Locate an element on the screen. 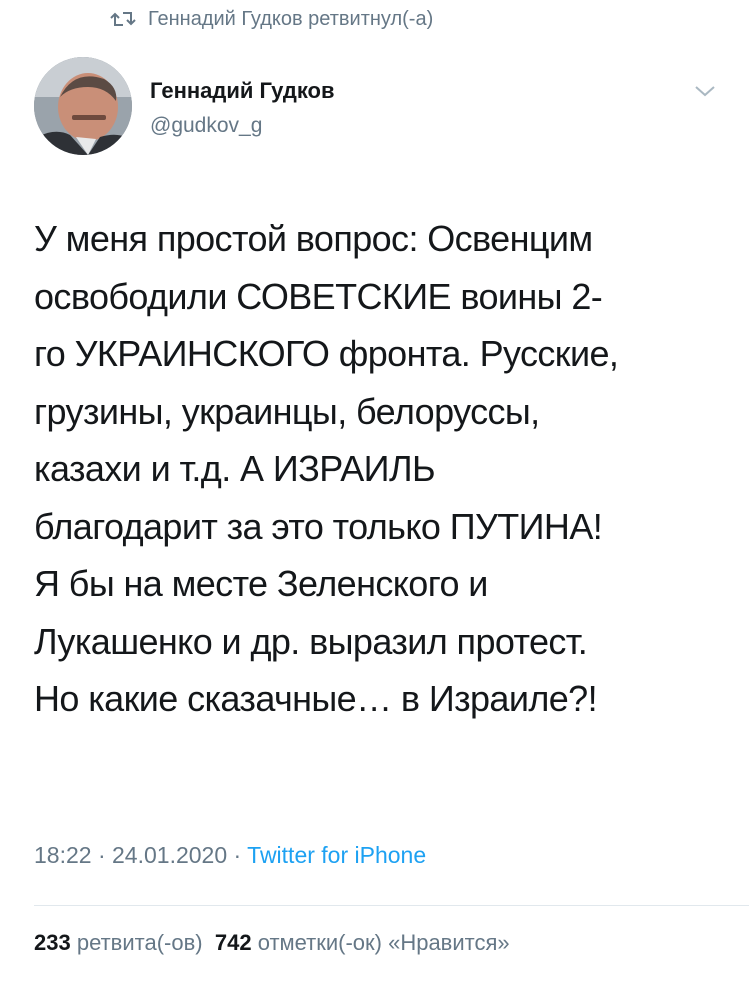 This screenshot has height=997, width=749. tweet-text-line: грузины, украинцы, белоруссы, is located at coordinates (287, 411).